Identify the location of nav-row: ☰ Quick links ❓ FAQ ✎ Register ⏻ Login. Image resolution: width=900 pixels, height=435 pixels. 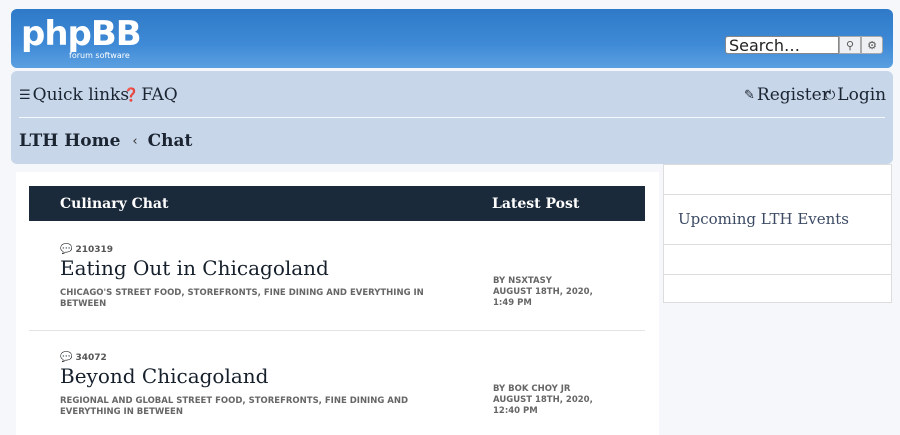
(452, 97).